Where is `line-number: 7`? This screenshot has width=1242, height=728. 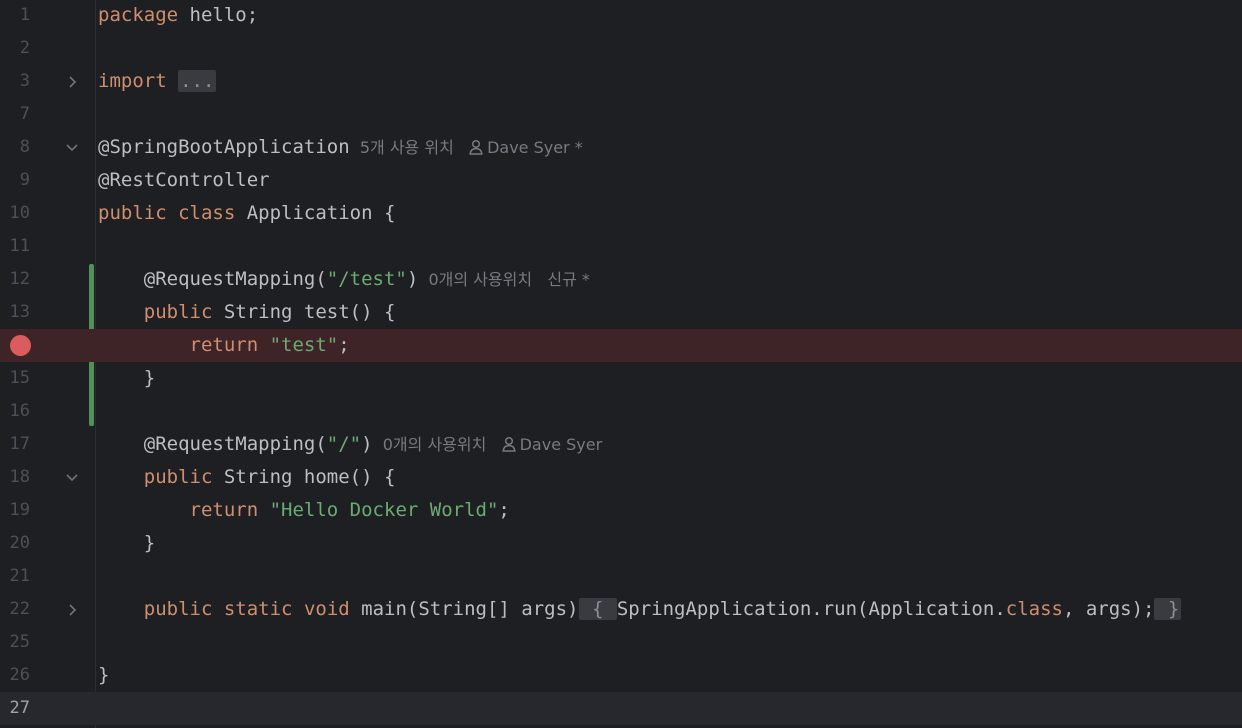
line-number: 7 is located at coordinates (24, 114).